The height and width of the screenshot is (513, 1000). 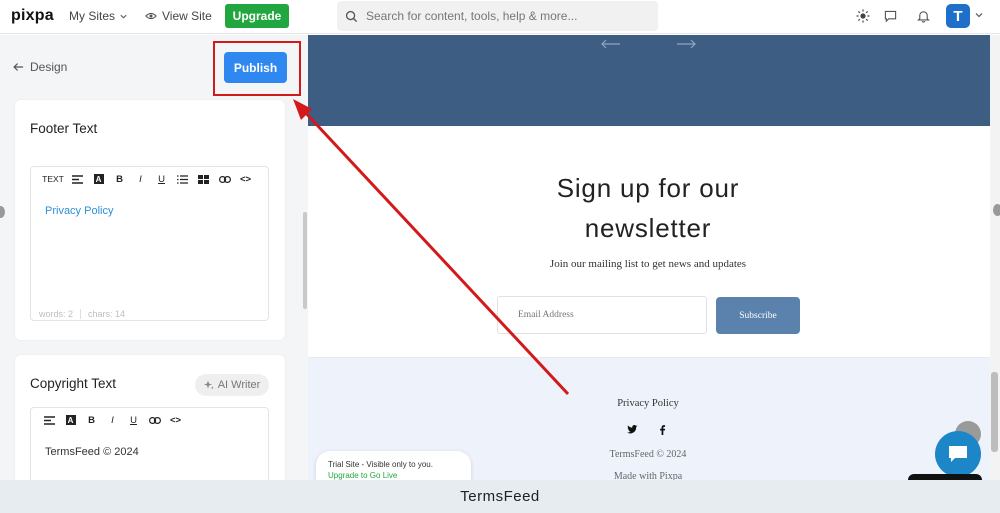 What do you see at coordinates (380, 464) in the screenshot?
I see `trial-notice-text: Trial Site - Visible only to you.` at bounding box center [380, 464].